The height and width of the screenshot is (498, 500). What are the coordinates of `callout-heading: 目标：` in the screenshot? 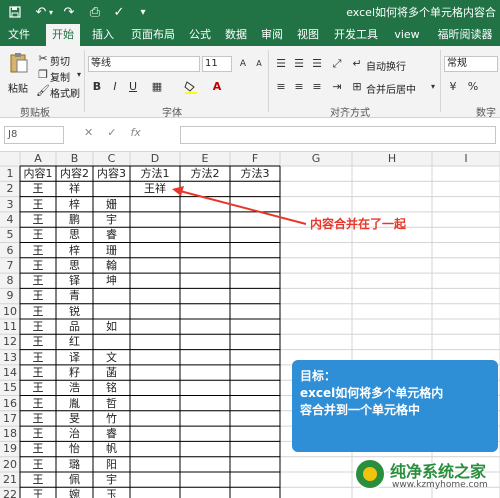 It's located at (318, 376).